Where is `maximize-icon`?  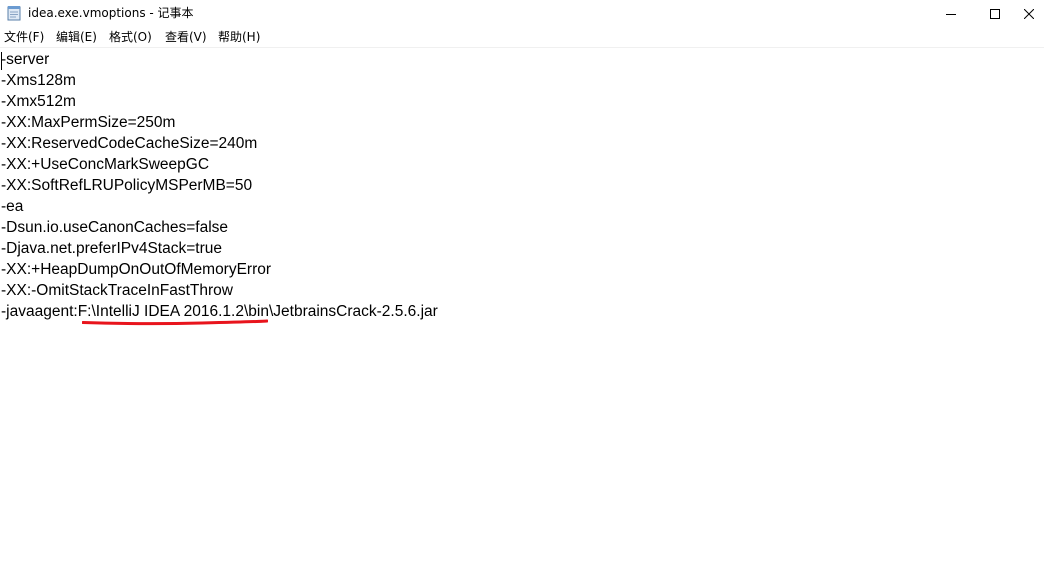 maximize-icon is located at coordinates (995, 13).